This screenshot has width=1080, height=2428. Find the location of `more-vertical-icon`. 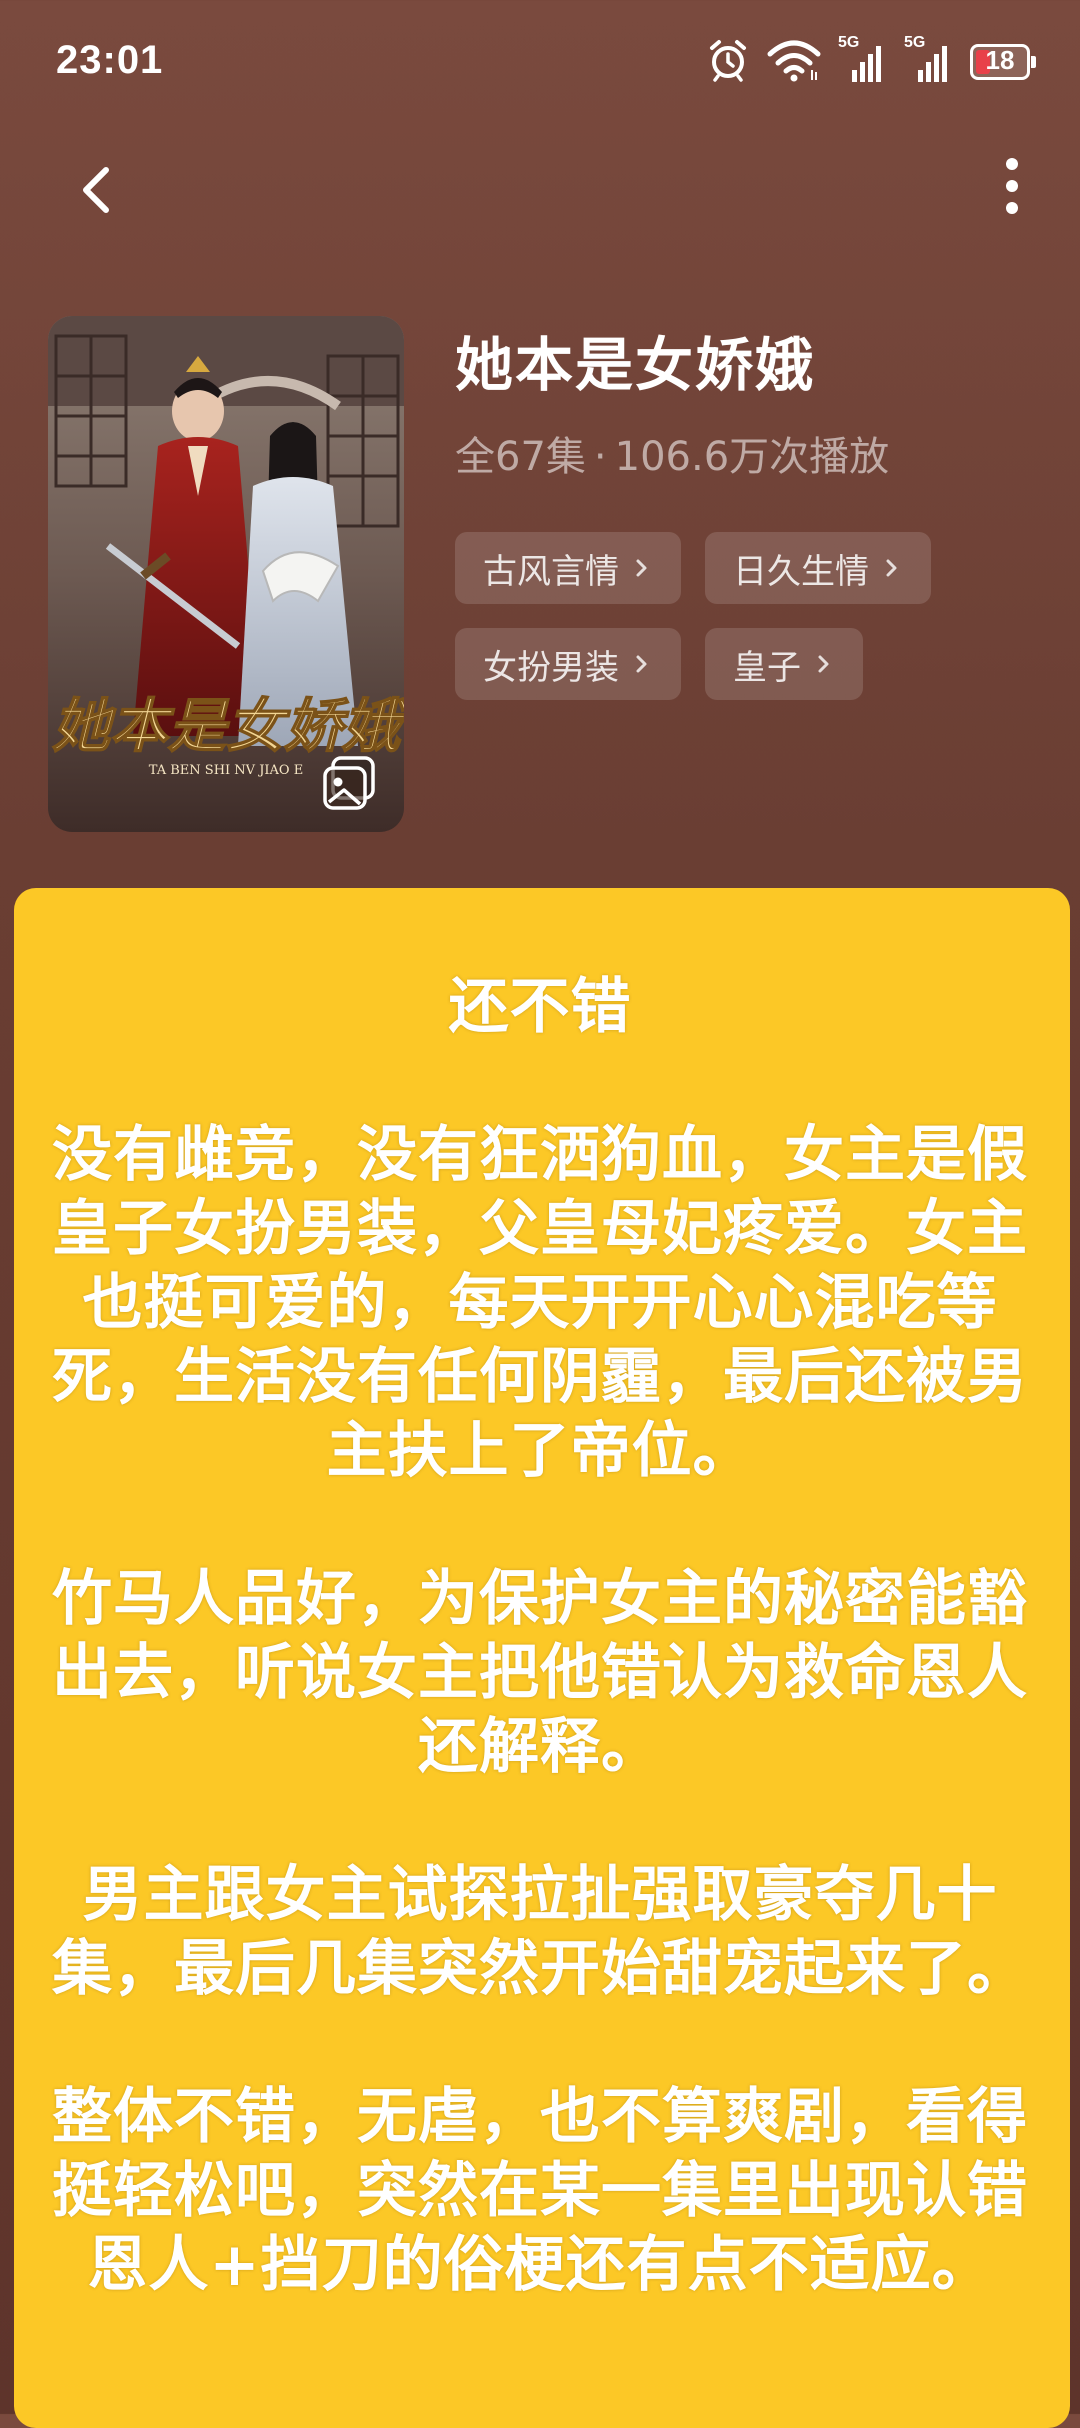

more-vertical-icon is located at coordinates (1012, 186).